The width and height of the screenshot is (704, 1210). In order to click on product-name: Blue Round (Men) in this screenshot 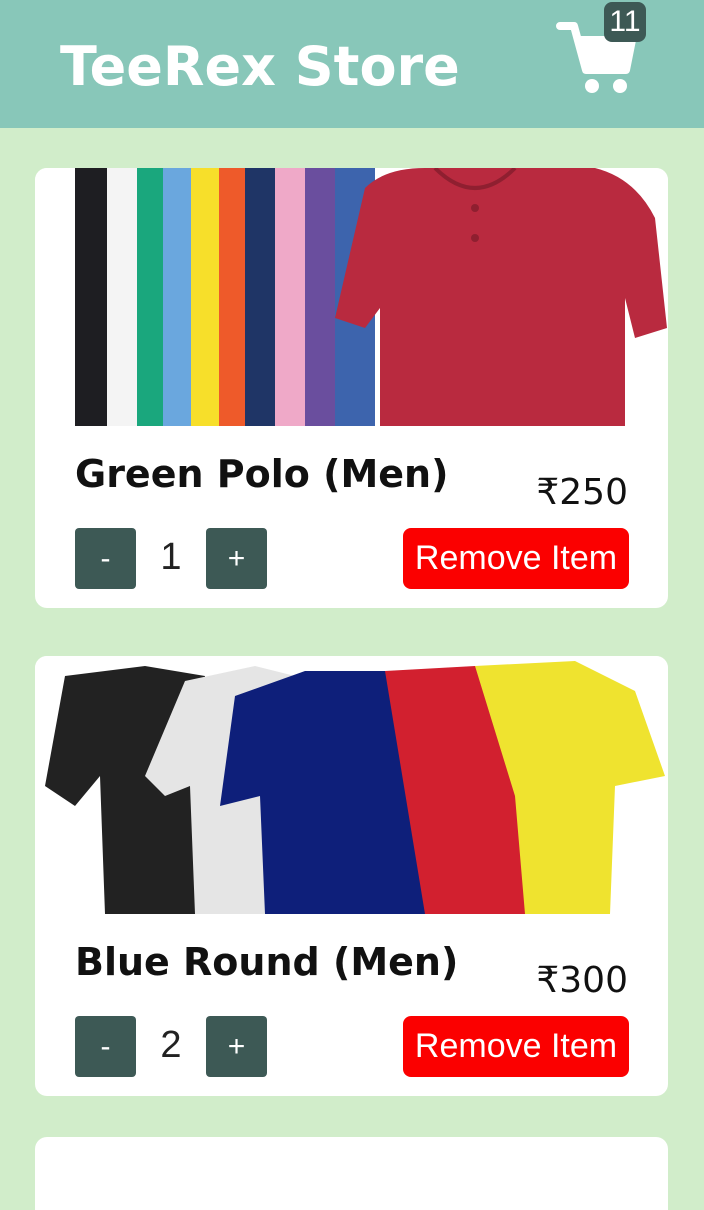, I will do `click(267, 962)`.